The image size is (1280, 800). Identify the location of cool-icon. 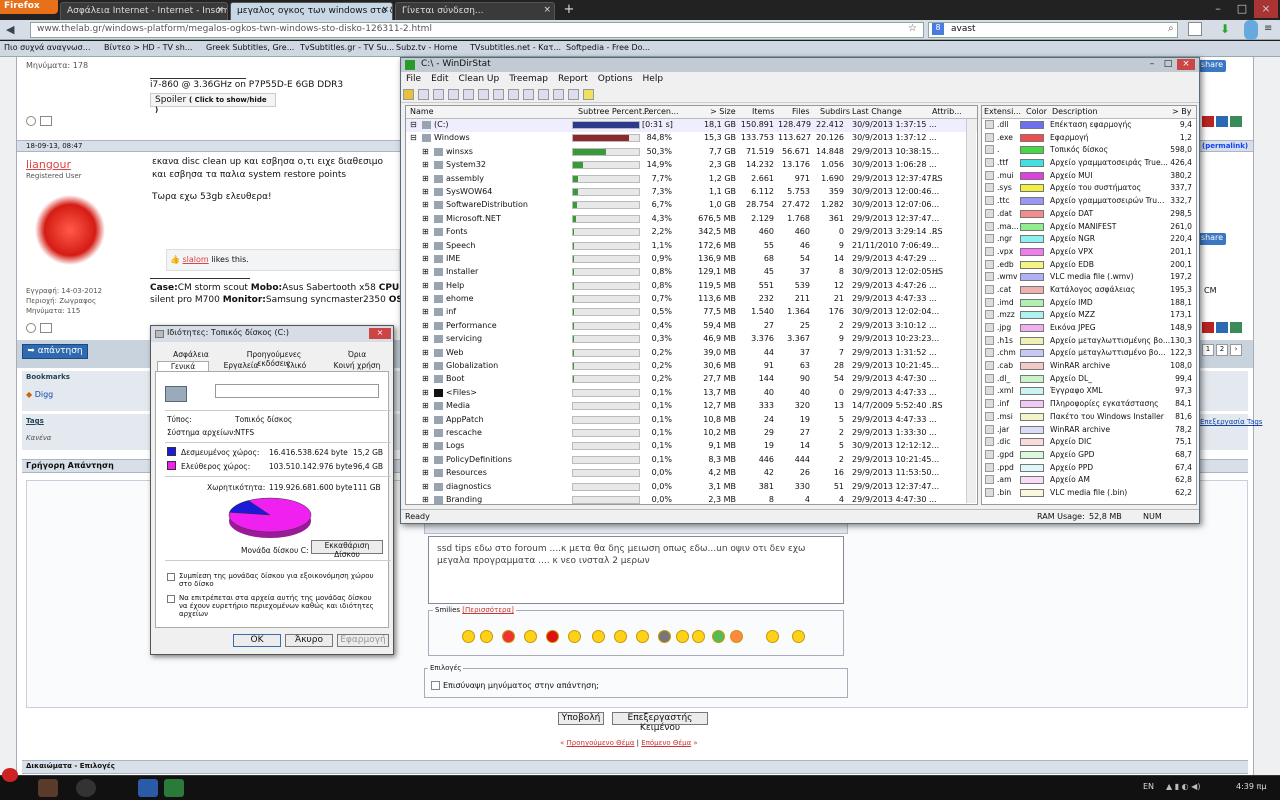
(598, 636).